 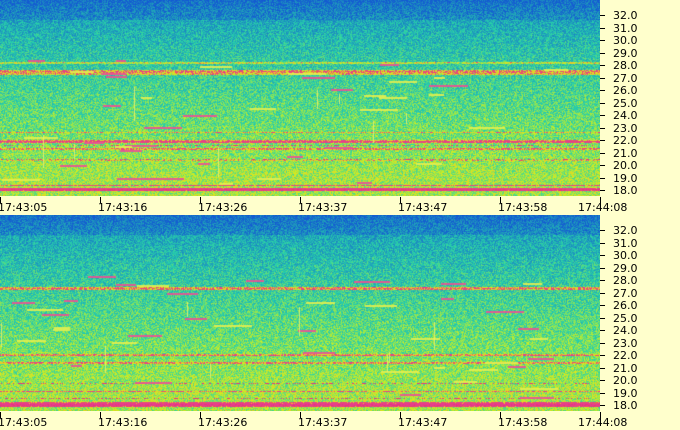 I want to click on frequency-axis-bottom, so click(x=640, y=313).